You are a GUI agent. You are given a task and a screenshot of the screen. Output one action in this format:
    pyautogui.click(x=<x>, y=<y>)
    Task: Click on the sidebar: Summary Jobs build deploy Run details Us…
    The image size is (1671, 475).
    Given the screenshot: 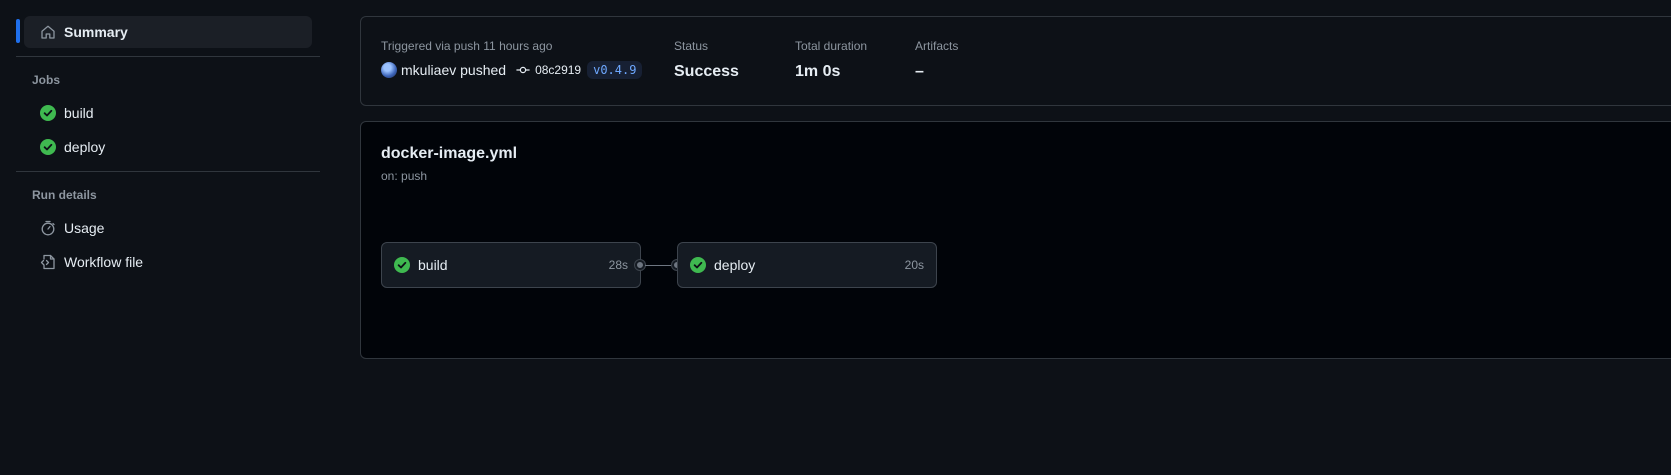 What is the action you would take?
    pyautogui.click(x=168, y=147)
    